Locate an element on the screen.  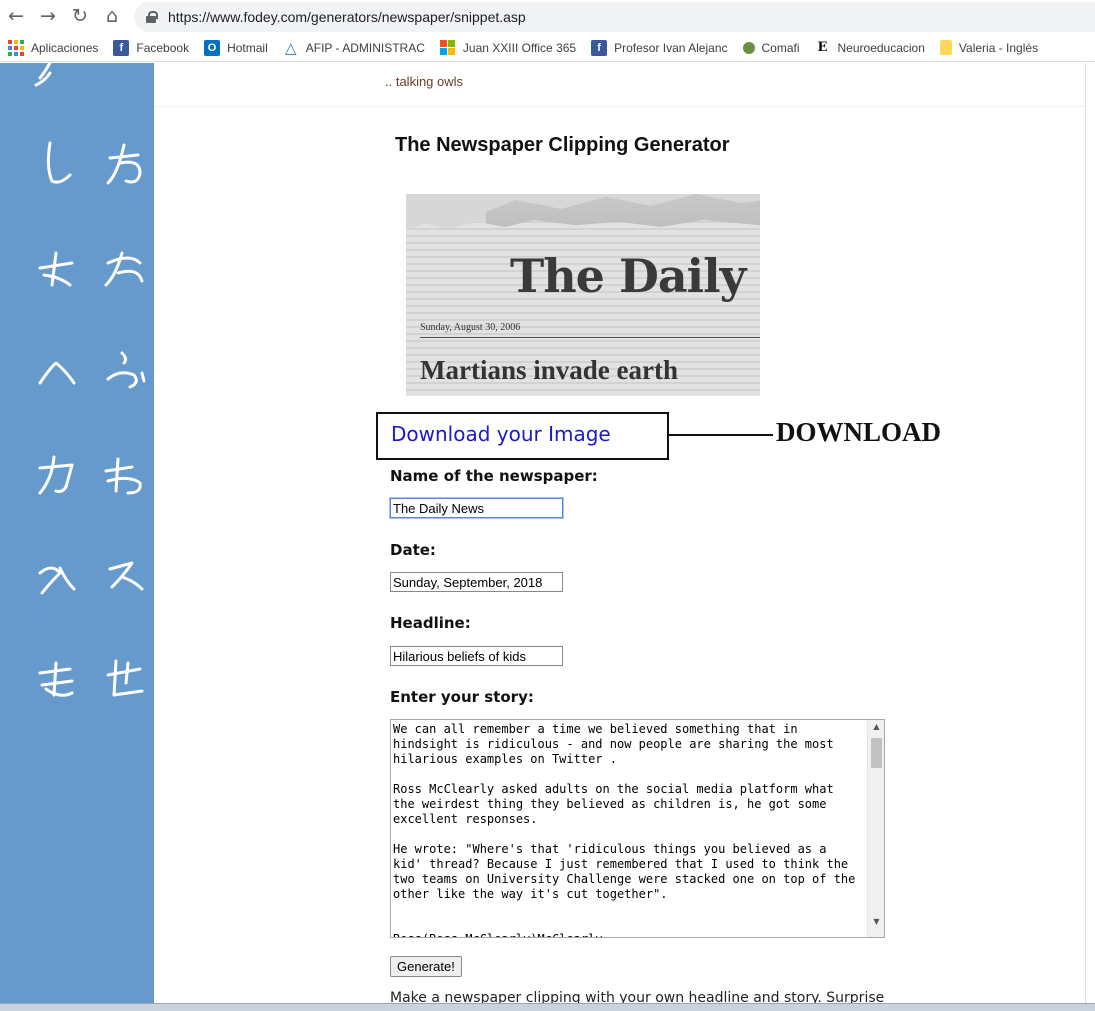
bookmark-afip: △ AFIP - ADMINISTRAC is located at coordinates (354, 48).